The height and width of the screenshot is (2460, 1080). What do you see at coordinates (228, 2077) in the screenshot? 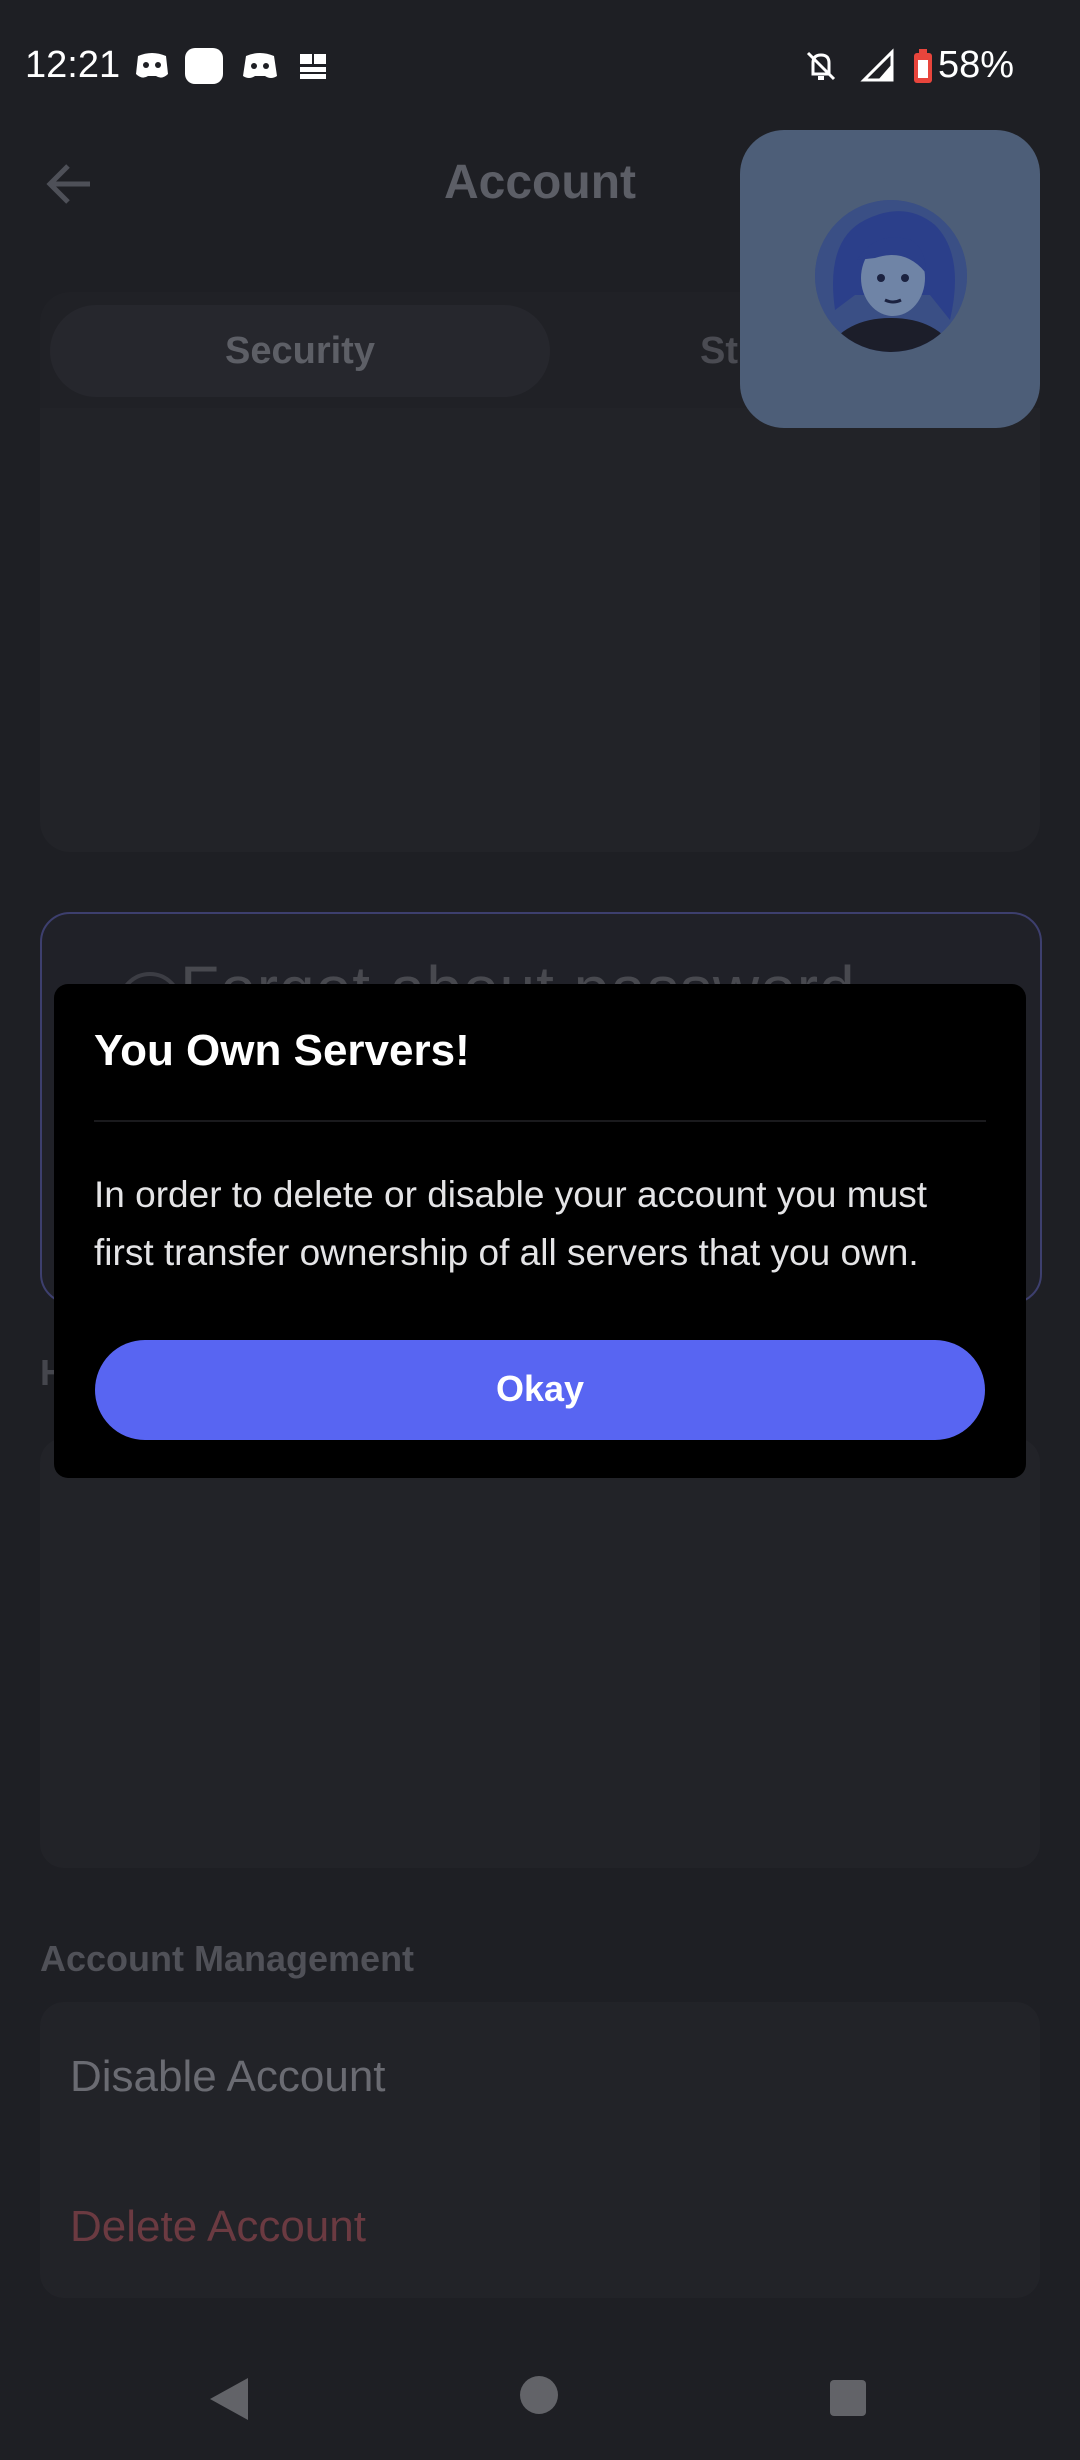
I see `disable-account-button: Disable Account` at bounding box center [228, 2077].